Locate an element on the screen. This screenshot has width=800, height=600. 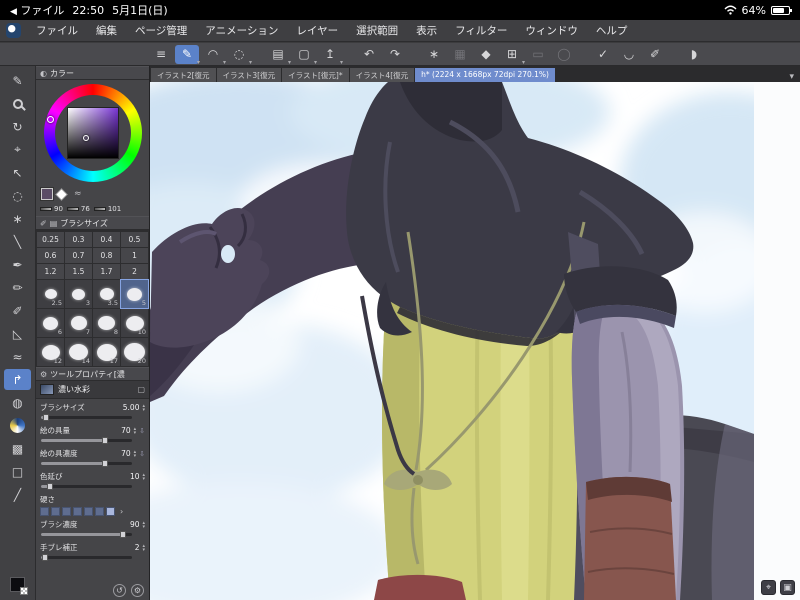
figure-icon: □ is located at coordinates (17, 471).